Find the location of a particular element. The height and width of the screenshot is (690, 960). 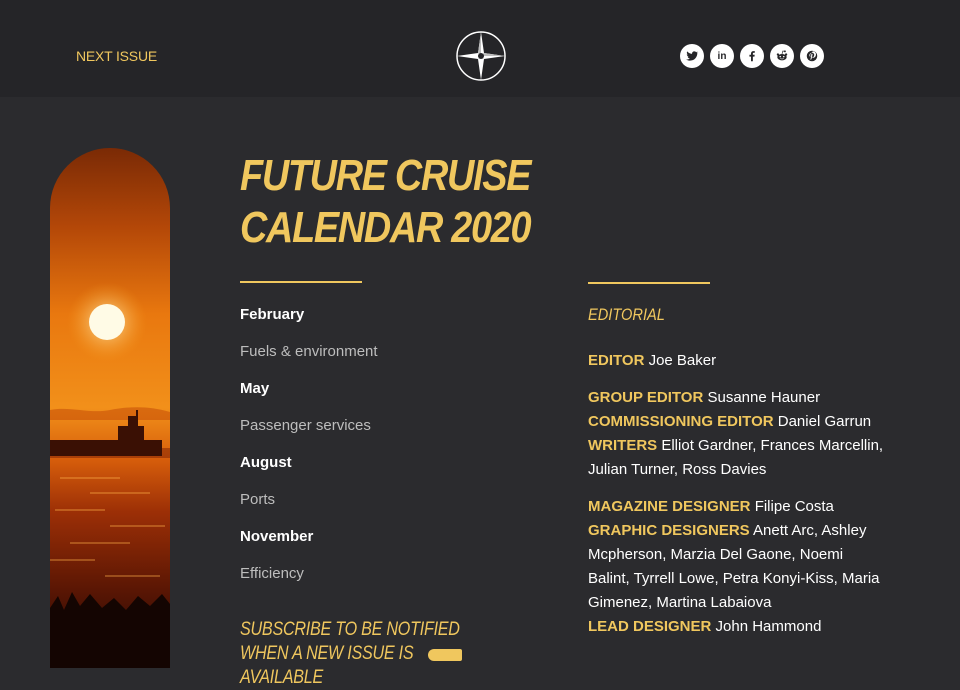

credit-commissioning-editor: COMMISSIONING EDITOR Daniel Garrun is located at coordinates (738, 422).